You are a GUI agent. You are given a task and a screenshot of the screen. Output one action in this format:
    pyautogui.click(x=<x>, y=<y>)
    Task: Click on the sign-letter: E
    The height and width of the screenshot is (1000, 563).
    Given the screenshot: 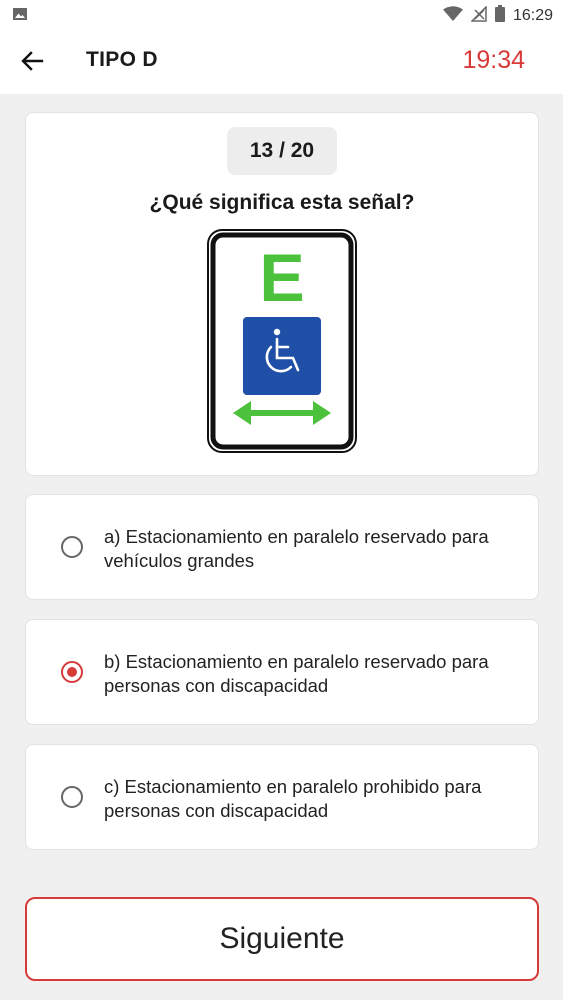 What is the action you would take?
    pyautogui.click(x=281, y=278)
    